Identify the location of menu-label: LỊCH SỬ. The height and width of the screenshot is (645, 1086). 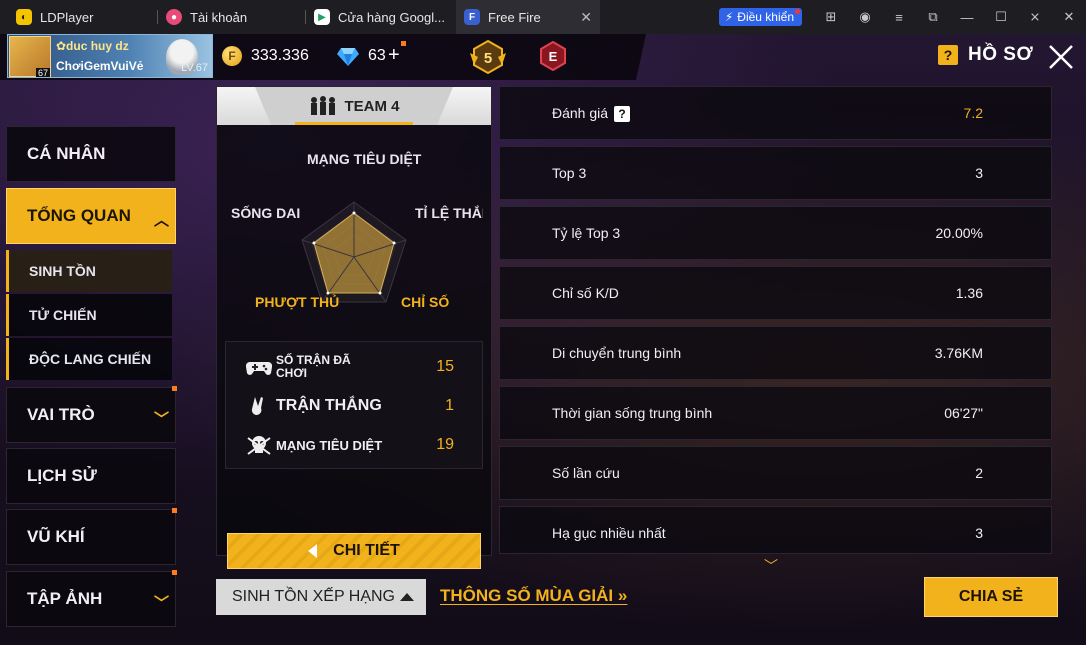
(62, 475).